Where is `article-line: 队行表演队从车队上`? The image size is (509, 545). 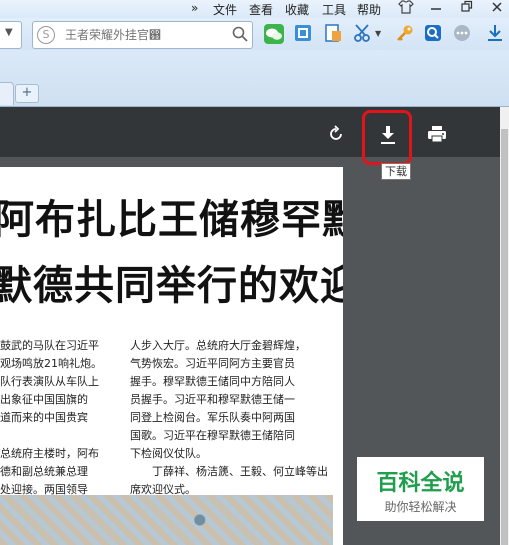
article-line: 队行表演队从车队上 is located at coordinates (49, 381).